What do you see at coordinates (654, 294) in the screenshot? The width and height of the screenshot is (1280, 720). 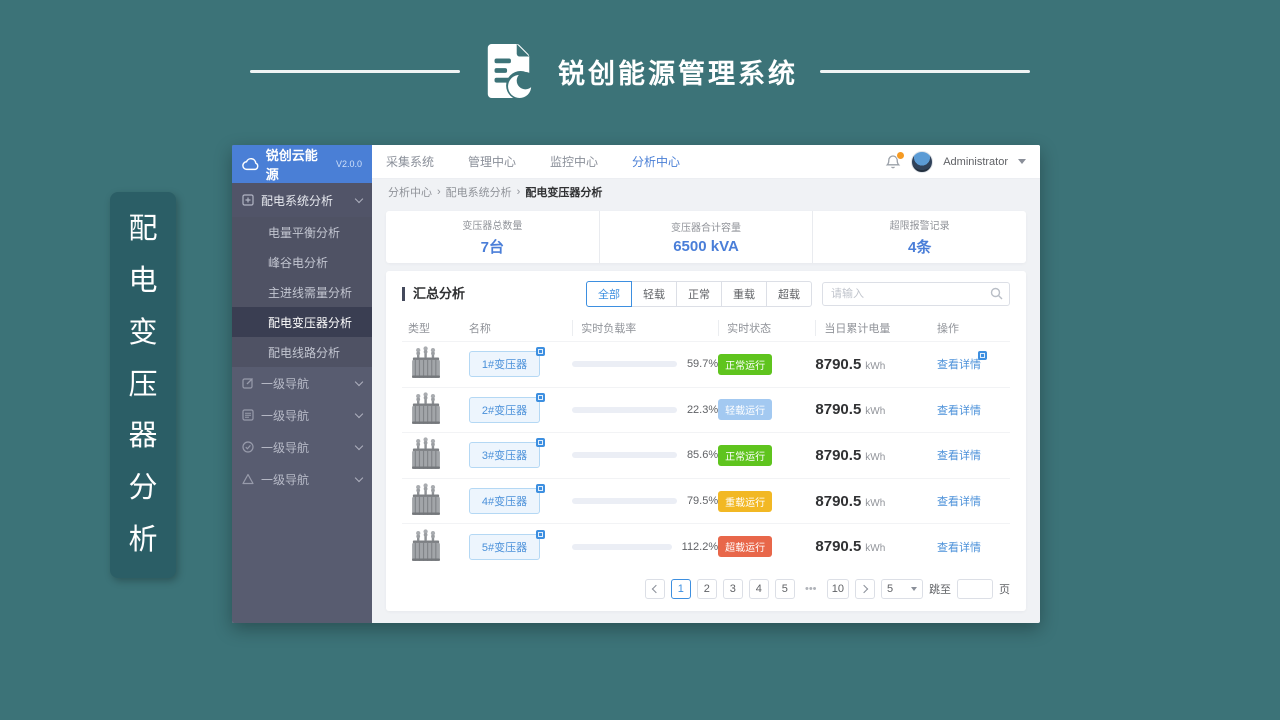 I see `filter-light-load-button: 轻载` at bounding box center [654, 294].